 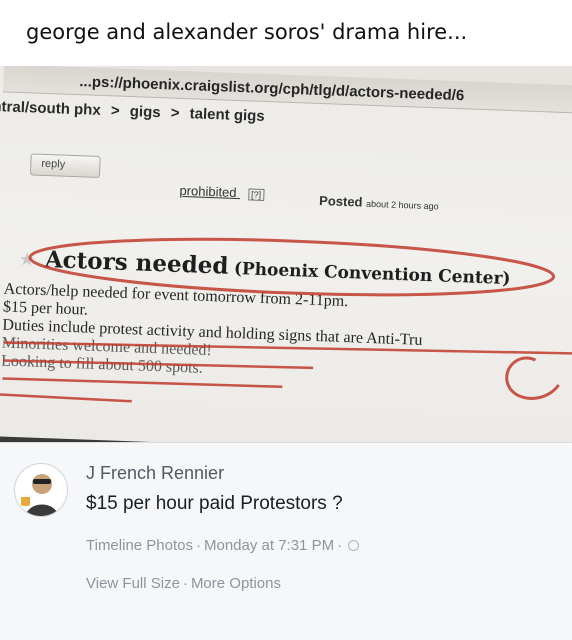 I want to click on photo-actions: View Full Size · More Options, so click(x=183, y=583).